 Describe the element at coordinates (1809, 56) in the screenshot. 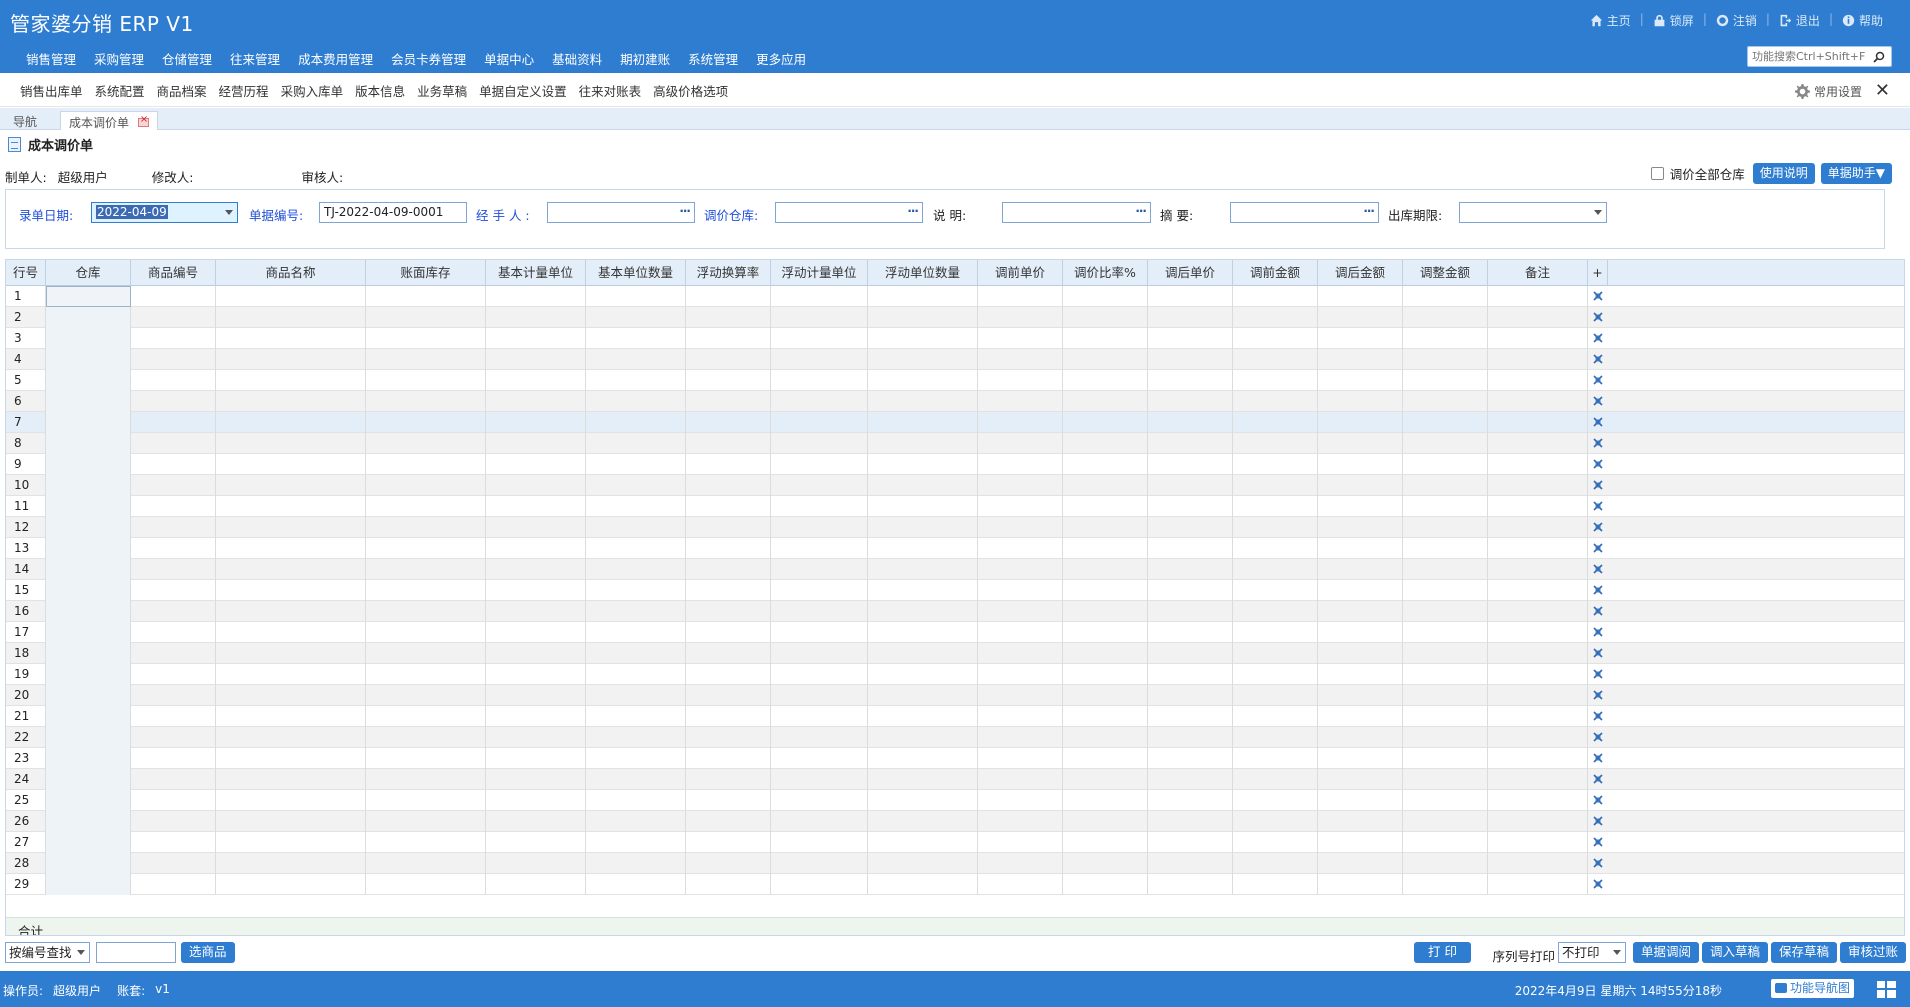

I see `function-search-input` at that location.